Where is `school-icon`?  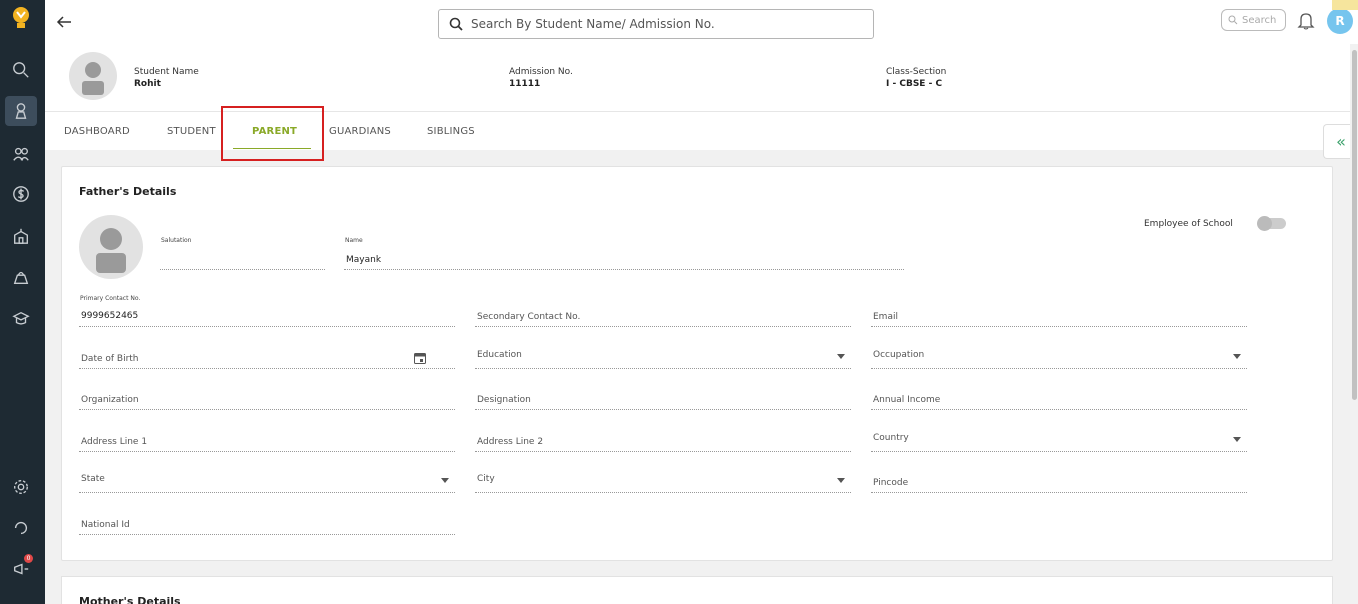
school-icon is located at coordinates (21, 236).